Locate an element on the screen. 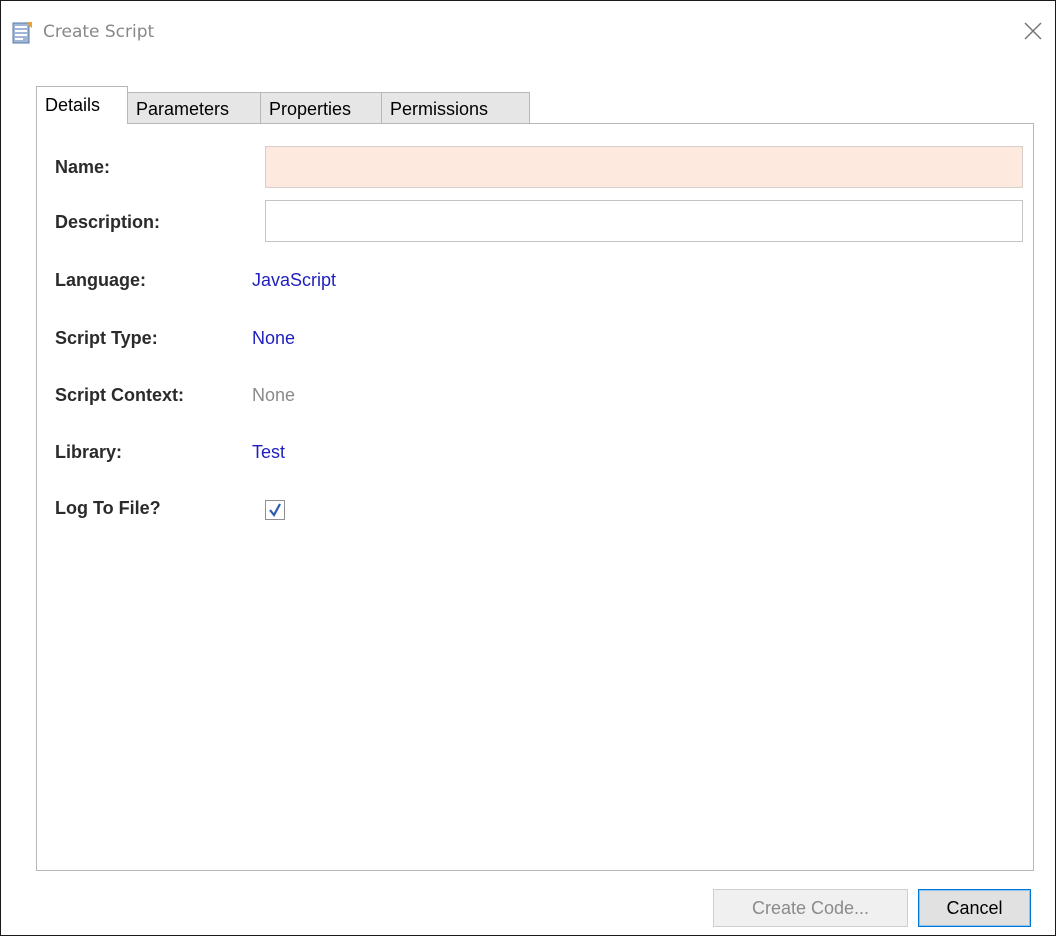 Image resolution: width=1056 pixels, height=936 pixels. tab-details: Details is located at coordinates (82, 105).